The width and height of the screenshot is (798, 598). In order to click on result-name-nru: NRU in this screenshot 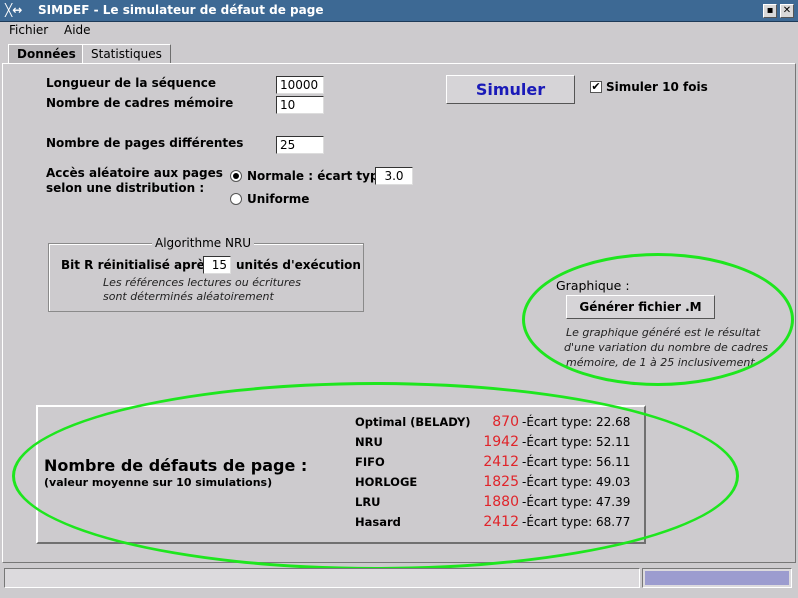, I will do `click(369, 442)`.